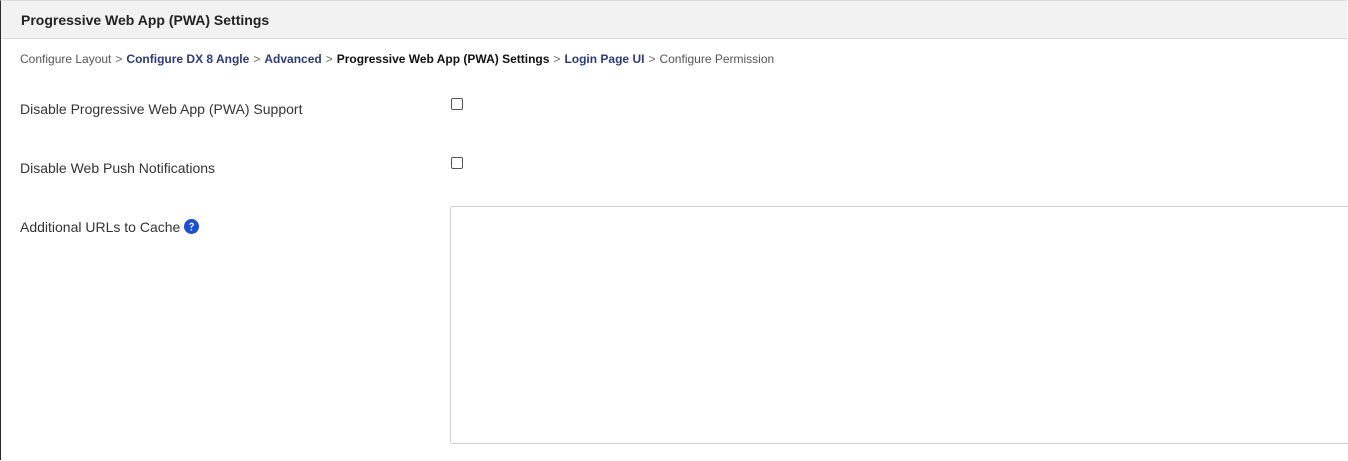 This screenshot has width=1348, height=461. I want to click on breadcrumb-item-configure-permission: Configure Permission, so click(716, 59).